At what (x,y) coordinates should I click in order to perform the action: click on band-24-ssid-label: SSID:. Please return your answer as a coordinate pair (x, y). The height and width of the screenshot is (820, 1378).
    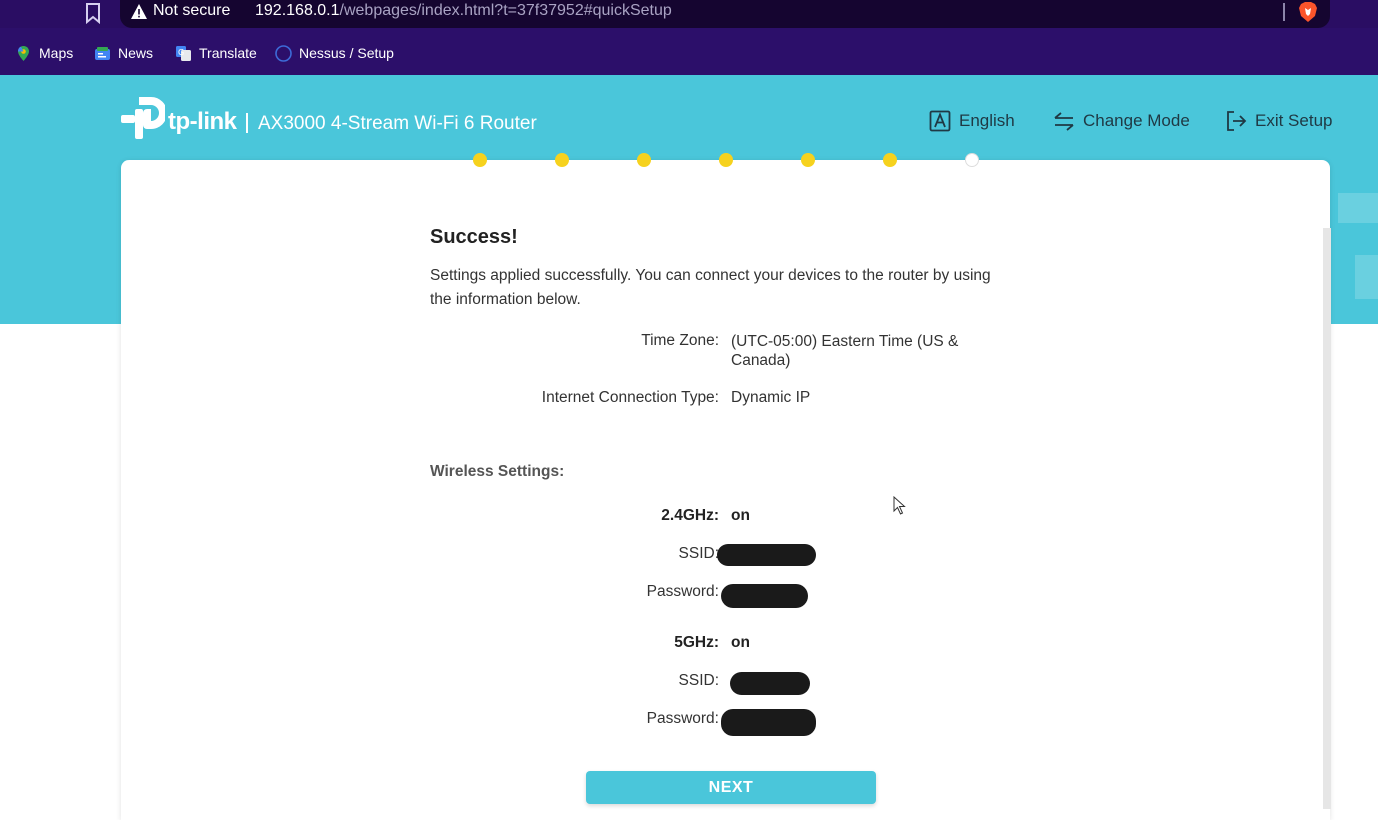
    Looking at the image, I should click on (698, 553).